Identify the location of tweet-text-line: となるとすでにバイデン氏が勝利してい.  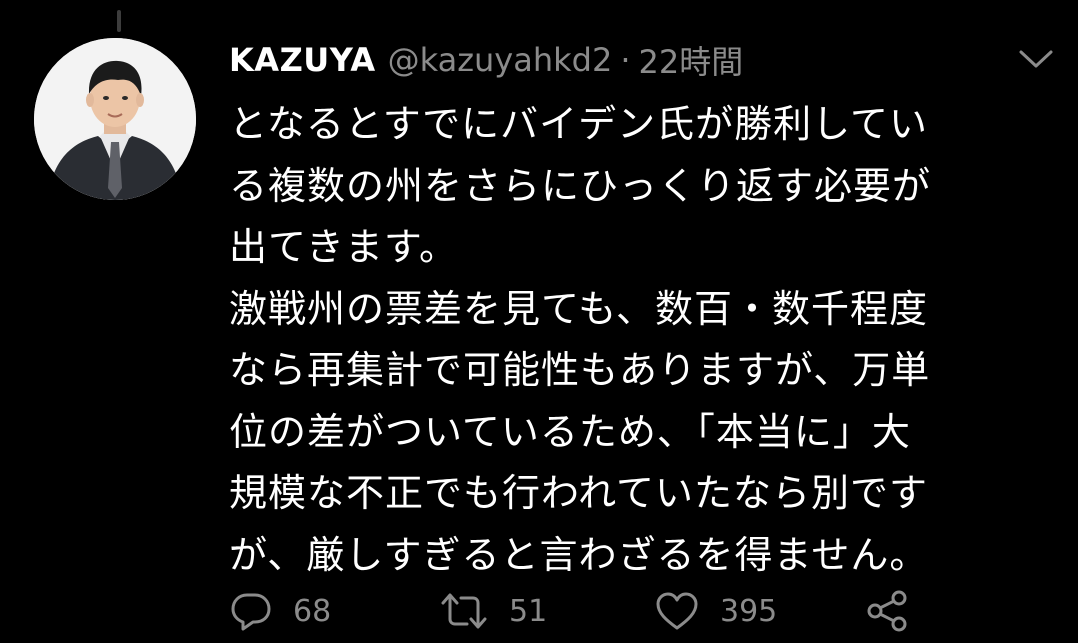
(578, 124).